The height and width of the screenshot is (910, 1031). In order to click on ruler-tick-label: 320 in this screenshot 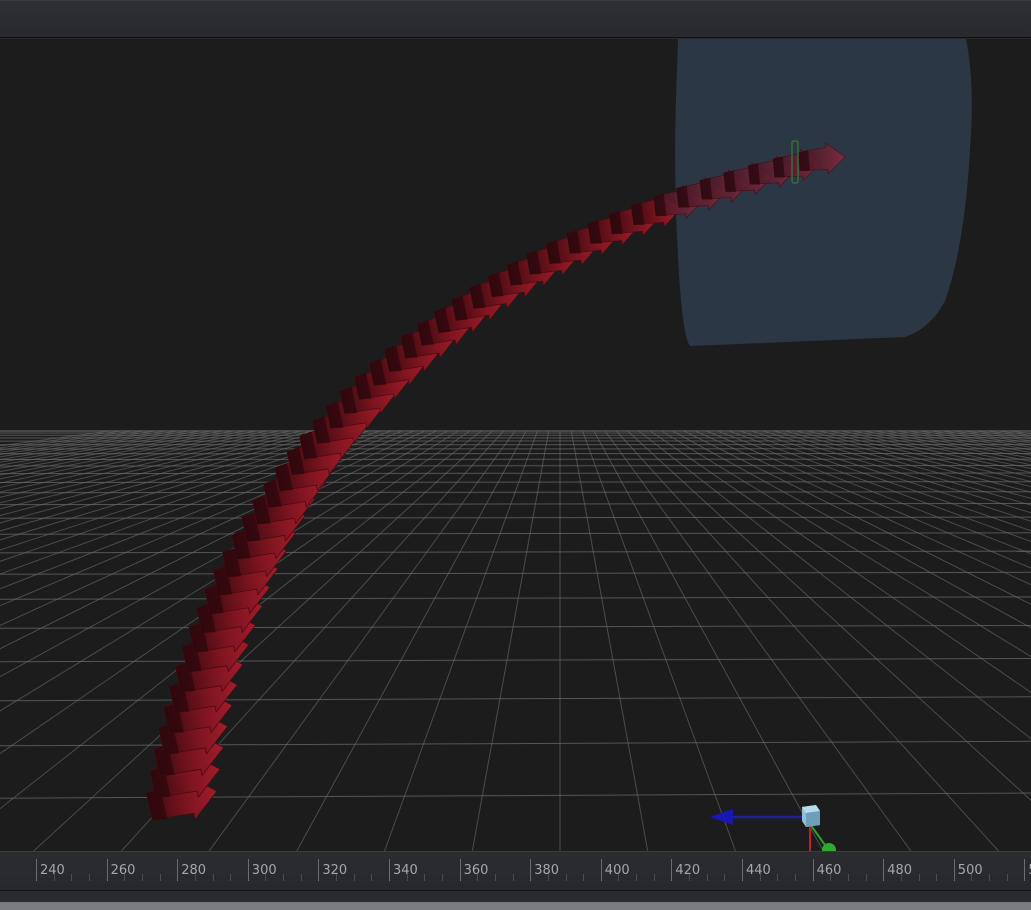, I will do `click(335, 870)`.